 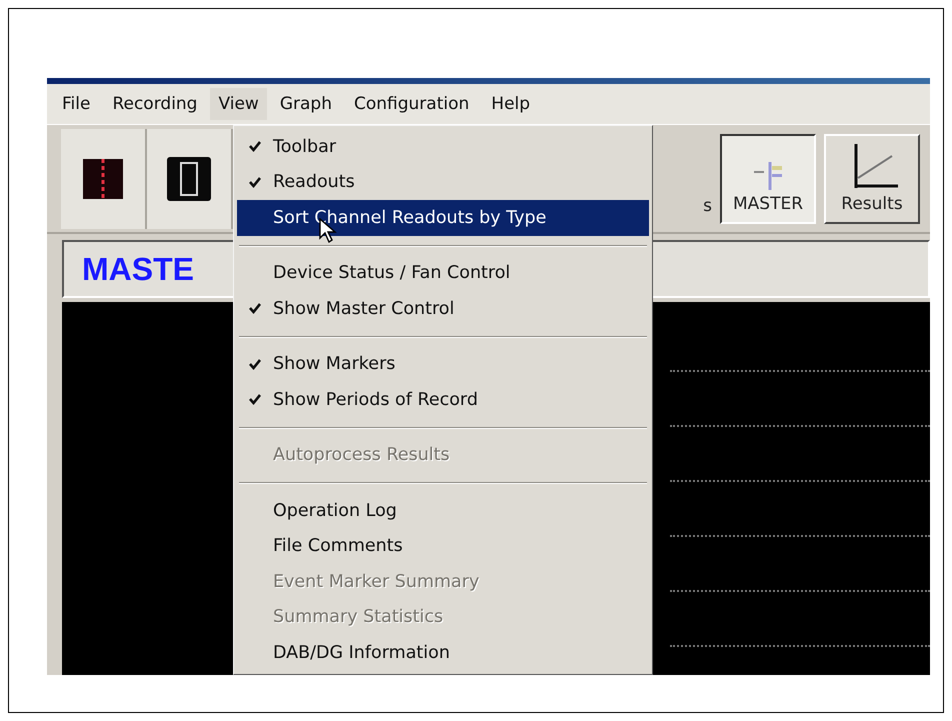 What do you see at coordinates (872, 179) in the screenshot?
I see `results-button: Results` at bounding box center [872, 179].